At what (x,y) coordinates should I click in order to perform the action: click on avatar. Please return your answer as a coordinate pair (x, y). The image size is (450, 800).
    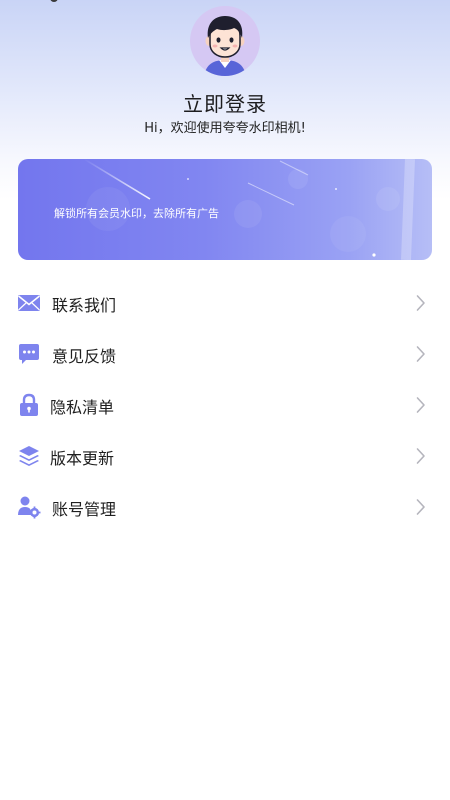
    Looking at the image, I should click on (225, 41).